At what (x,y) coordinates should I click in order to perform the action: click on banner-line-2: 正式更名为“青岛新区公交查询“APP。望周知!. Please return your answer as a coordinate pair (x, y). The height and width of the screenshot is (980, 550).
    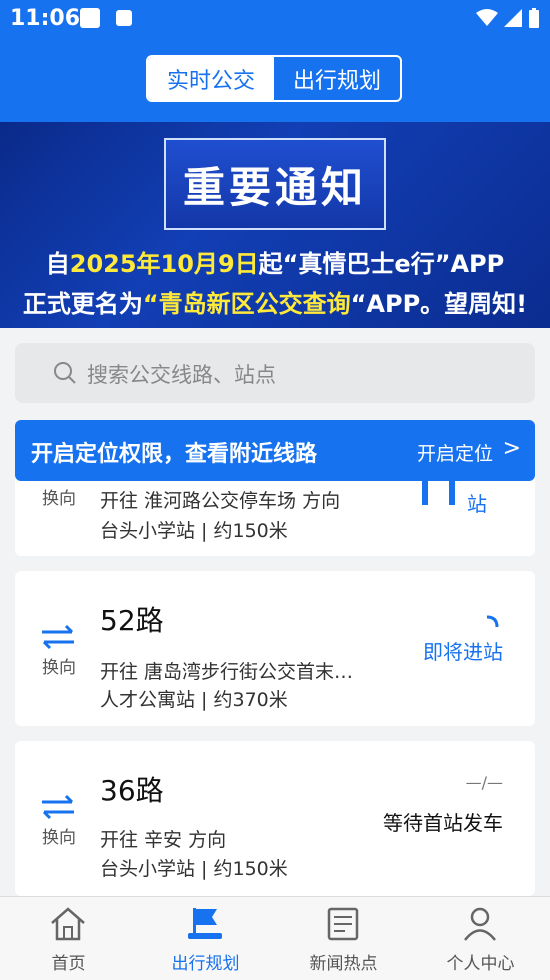
    Looking at the image, I should click on (275, 304).